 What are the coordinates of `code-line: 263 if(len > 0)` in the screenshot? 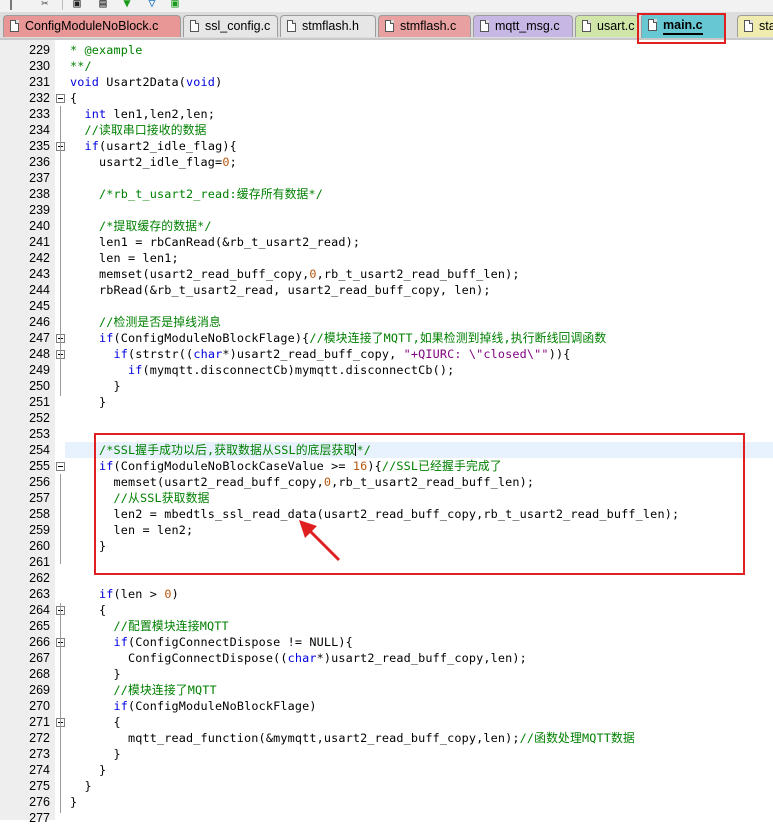 It's located at (386, 594).